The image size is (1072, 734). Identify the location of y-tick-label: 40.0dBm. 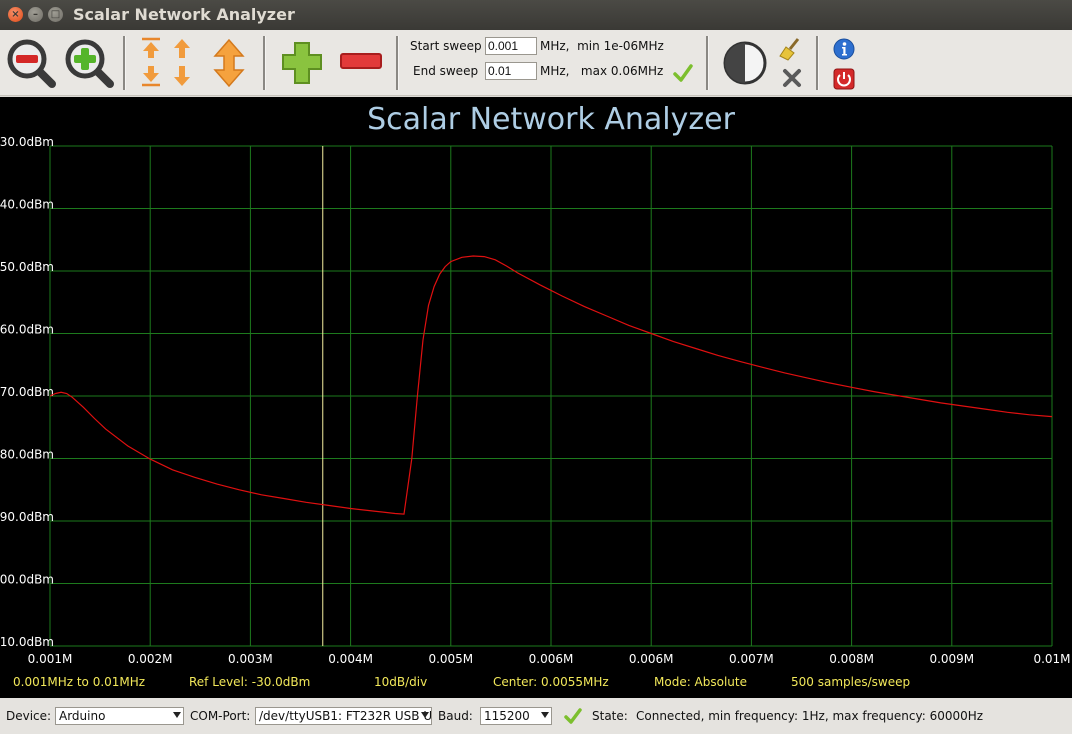
(27, 205).